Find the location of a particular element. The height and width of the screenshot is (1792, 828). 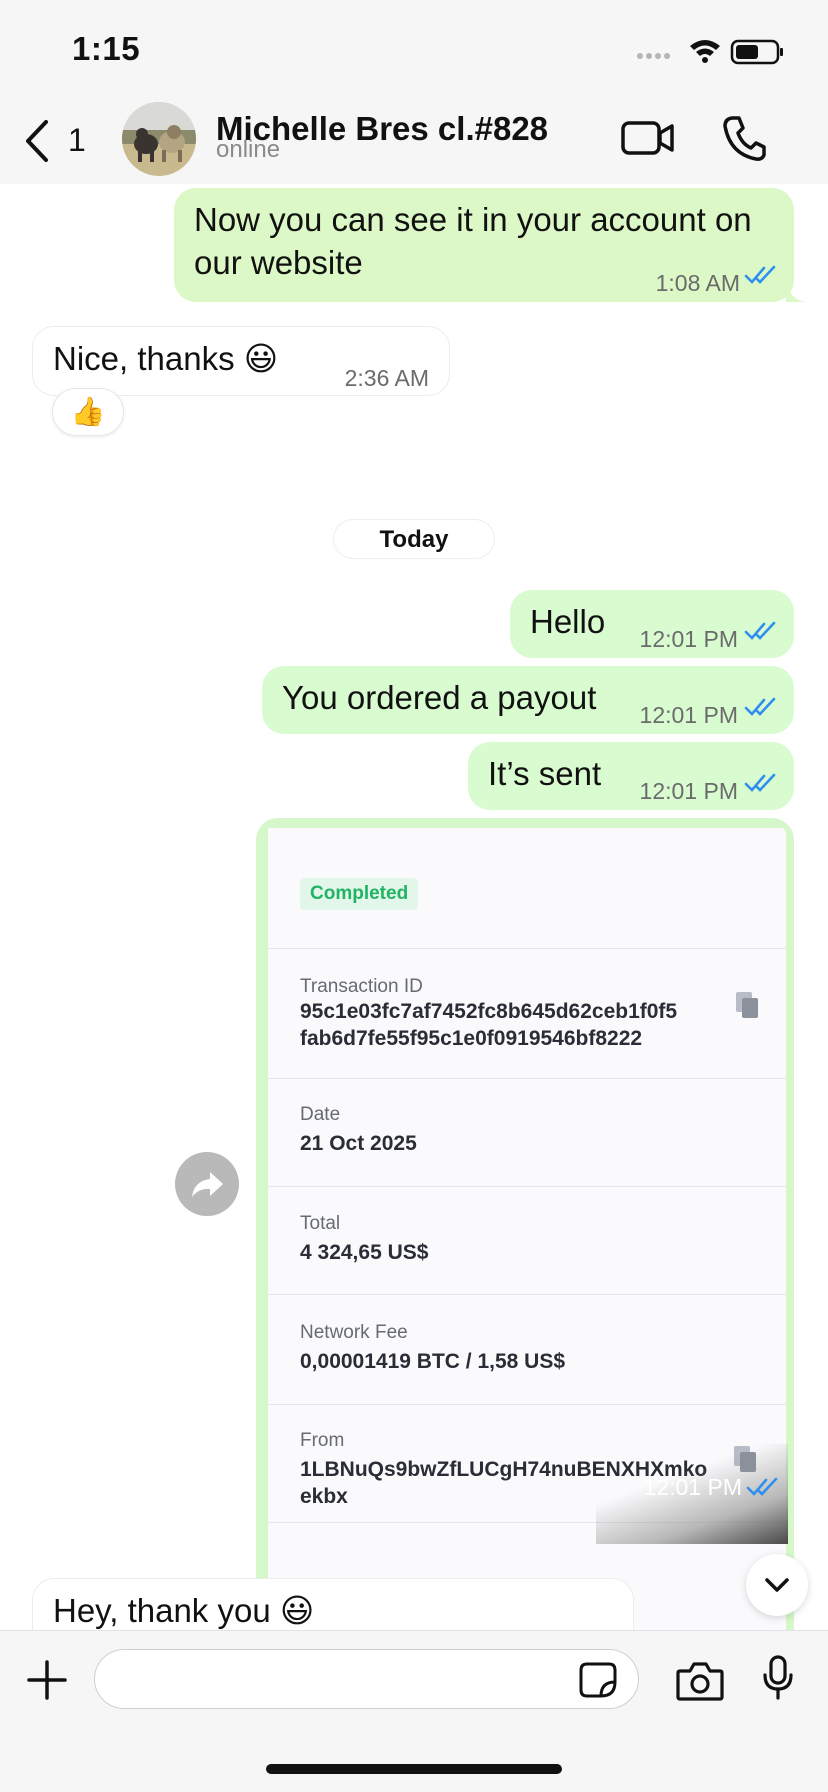

sticker-icon is located at coordinates (598, 1680).